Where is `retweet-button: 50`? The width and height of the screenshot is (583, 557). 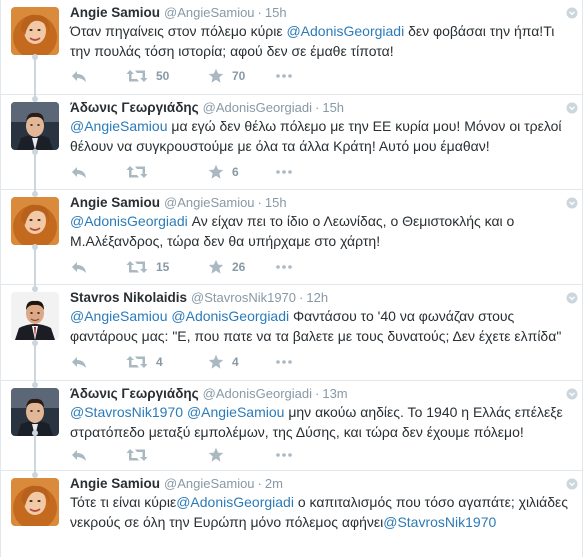 retweet-button: 50 is located at coordinates (147, 76).